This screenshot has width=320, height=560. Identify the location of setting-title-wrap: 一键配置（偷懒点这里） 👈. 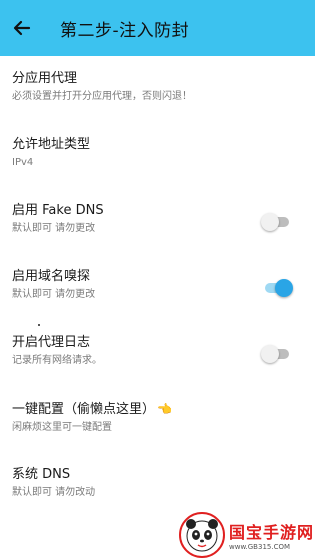
(163, 409).